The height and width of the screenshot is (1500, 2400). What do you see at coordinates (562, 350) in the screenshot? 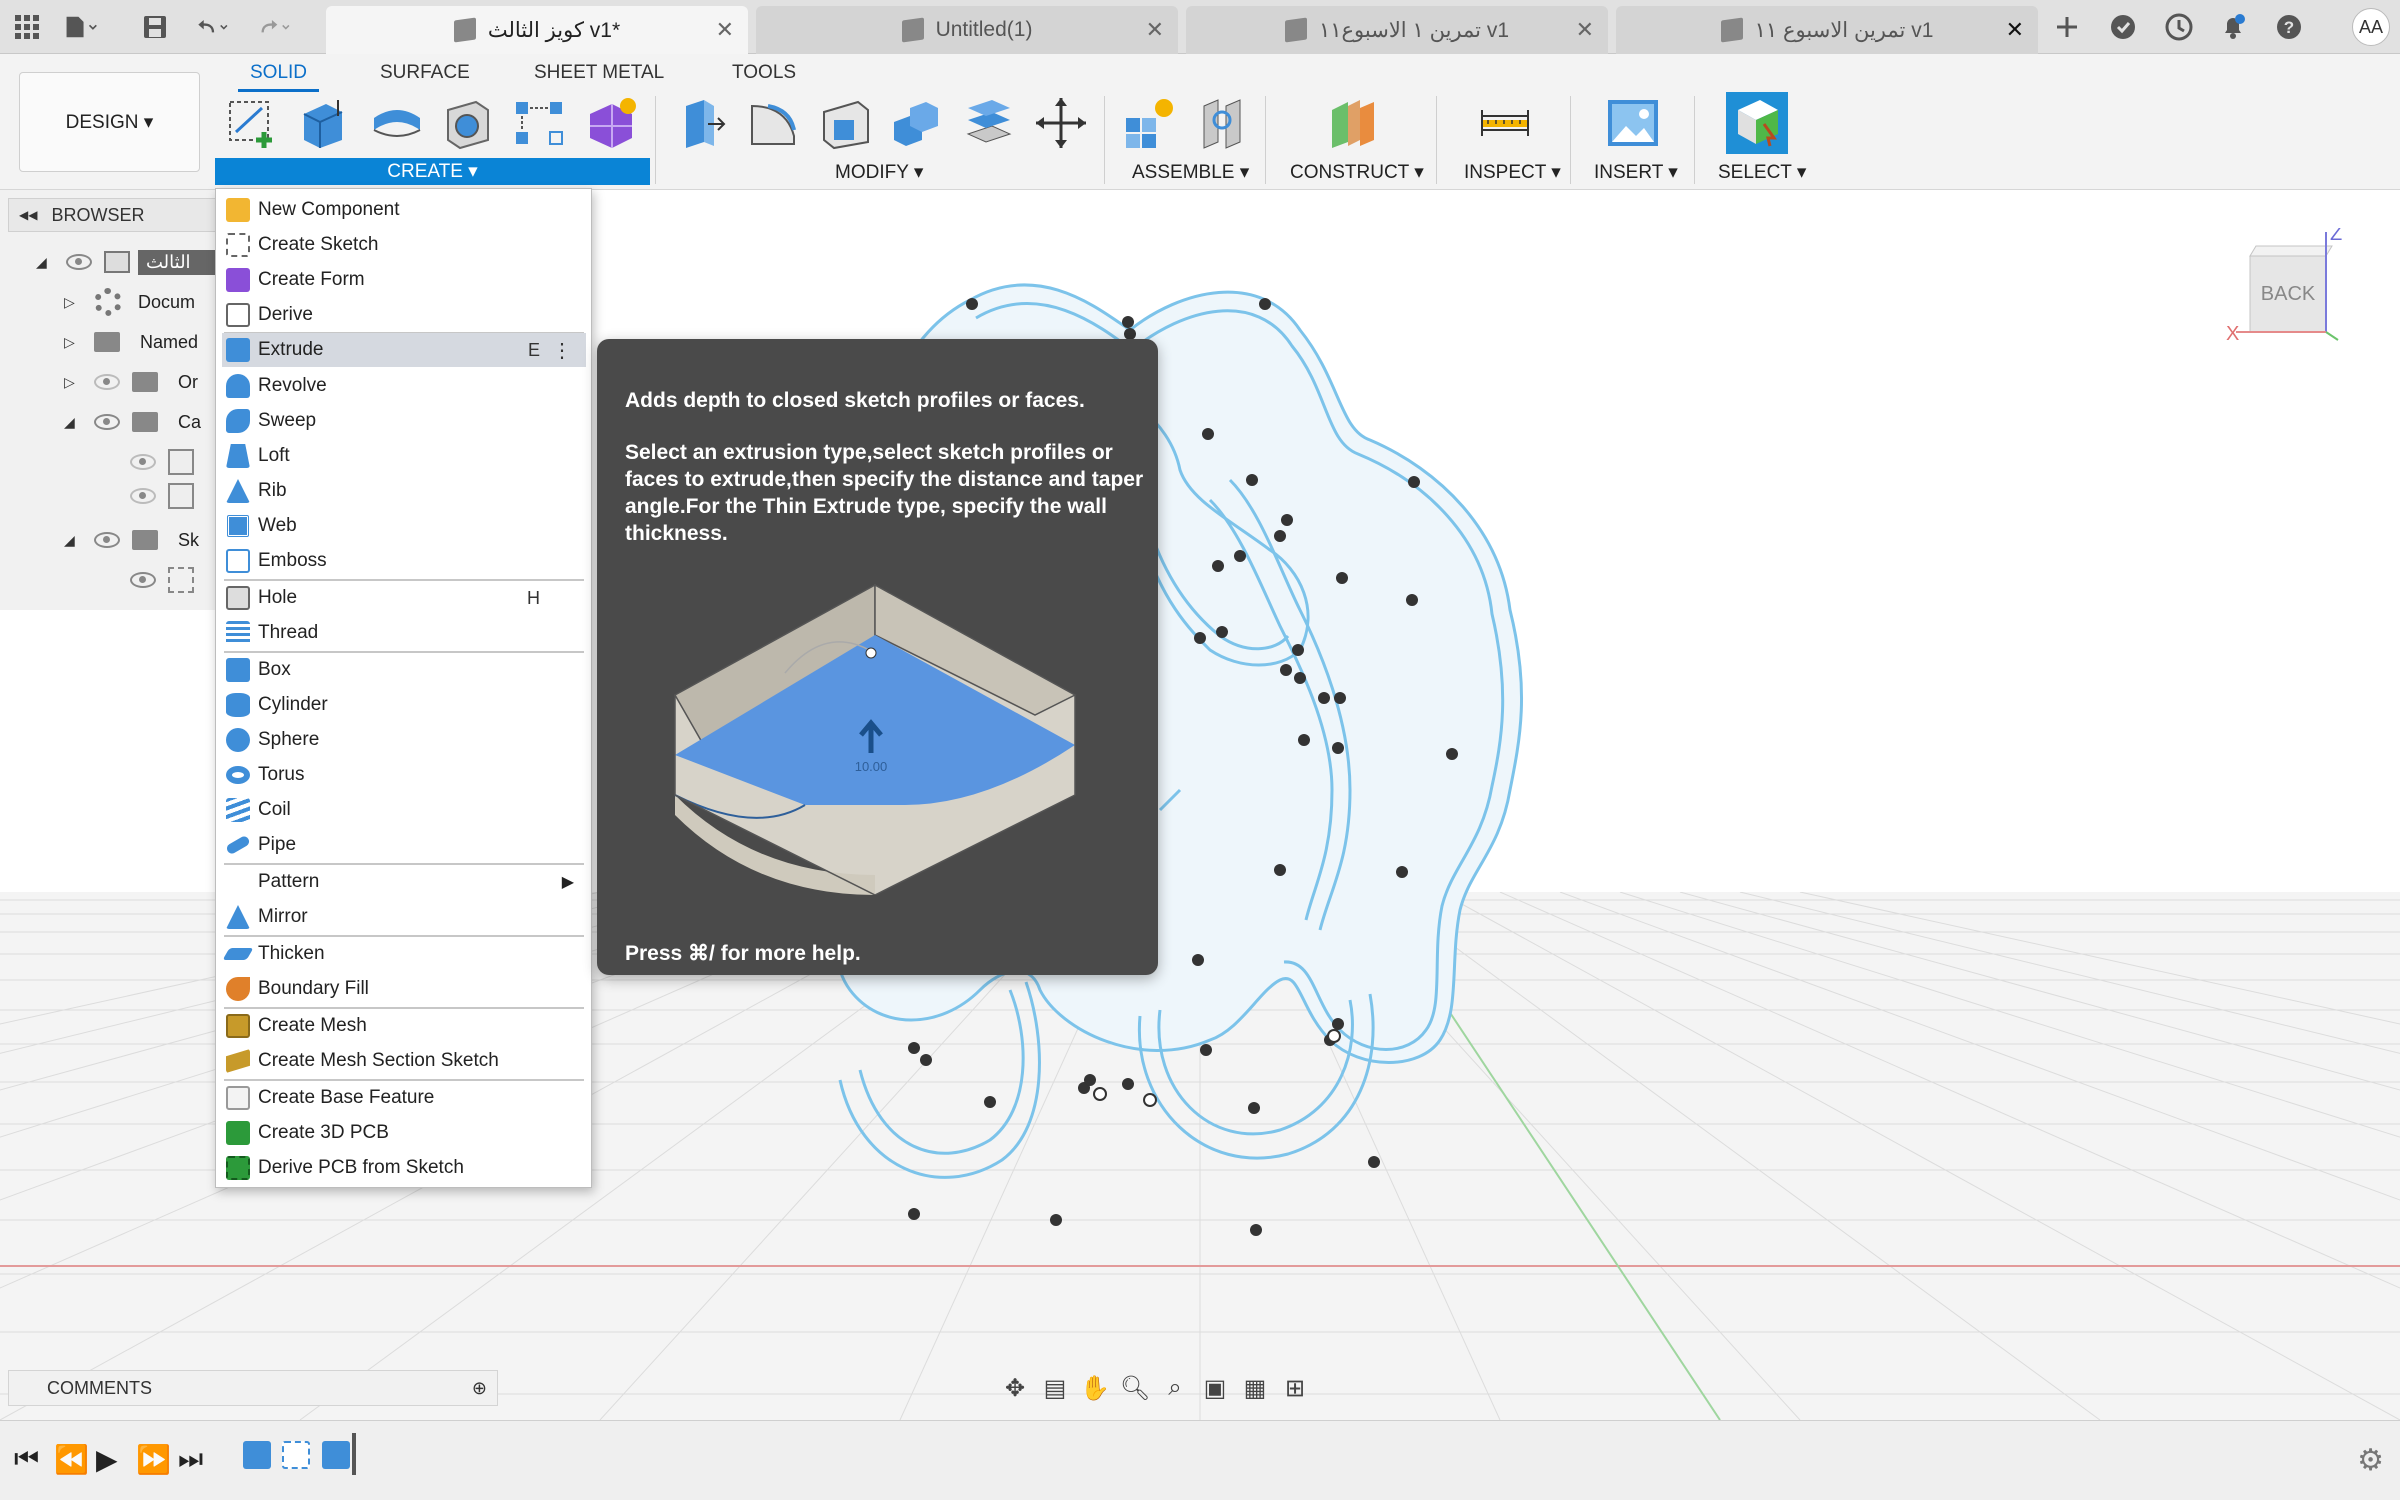
I see `more-options-icon: ⋮` at bounding box center [562, 350].